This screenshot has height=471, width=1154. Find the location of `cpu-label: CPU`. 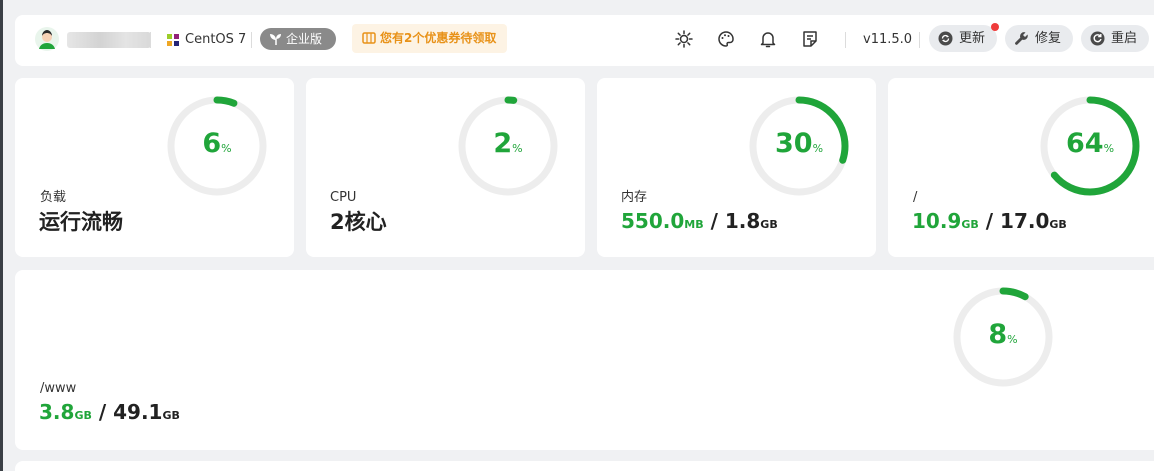

cpu-label: CPU is located at coordinates (343, 197).